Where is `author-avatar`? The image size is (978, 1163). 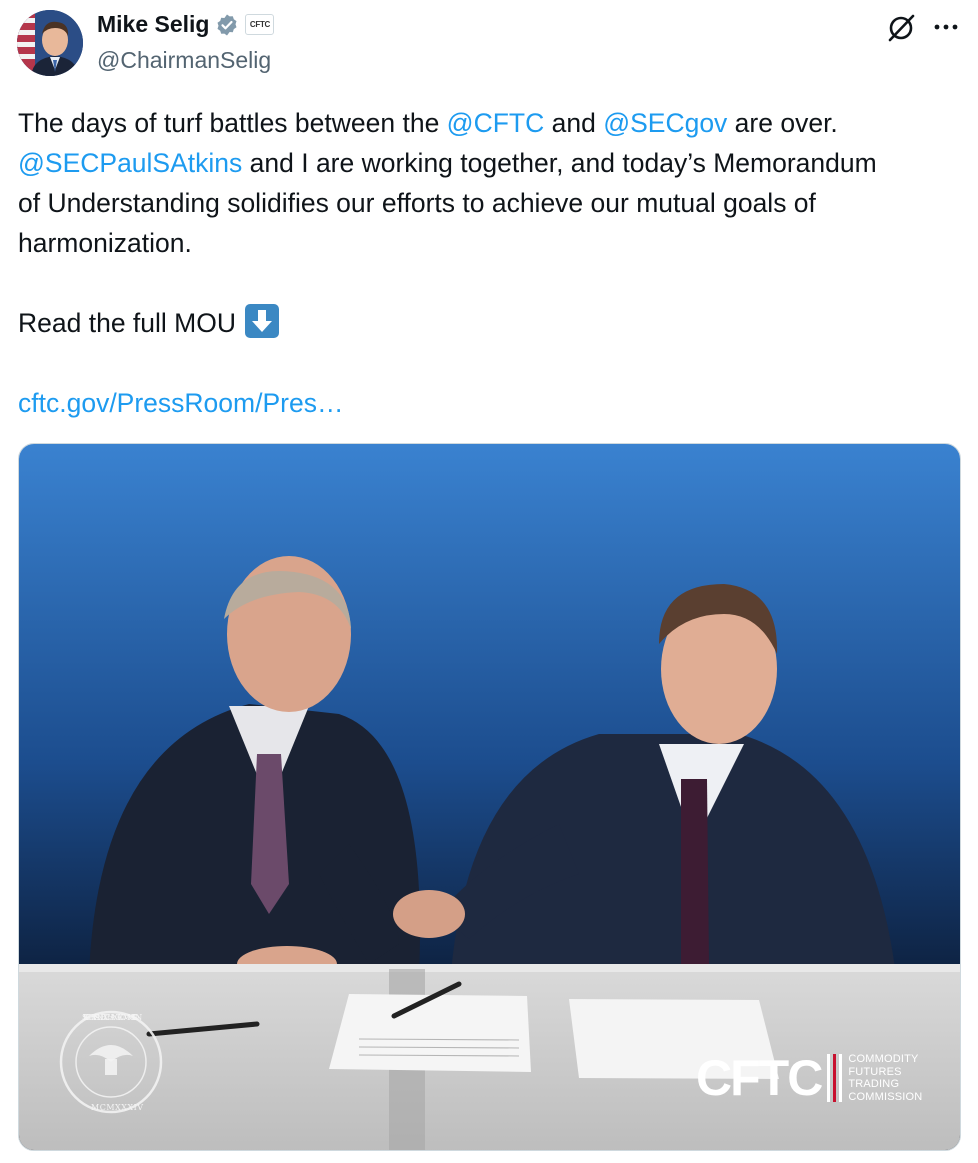
author-avatar is located at coordinates (50, 43).